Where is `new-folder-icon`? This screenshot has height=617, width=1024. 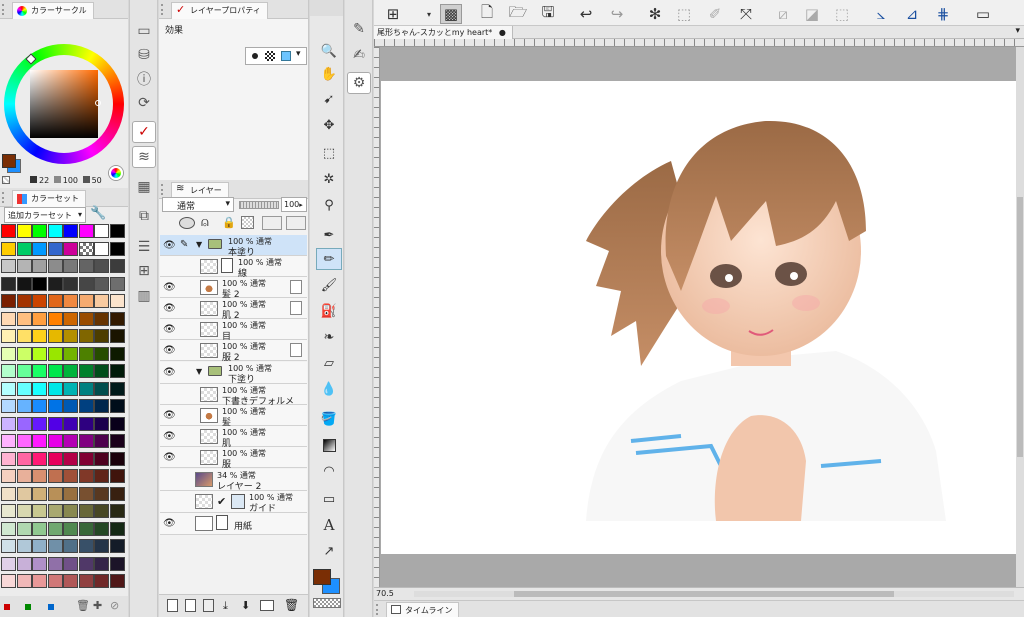
new-folder-icon is located at coordinates (208, 605).